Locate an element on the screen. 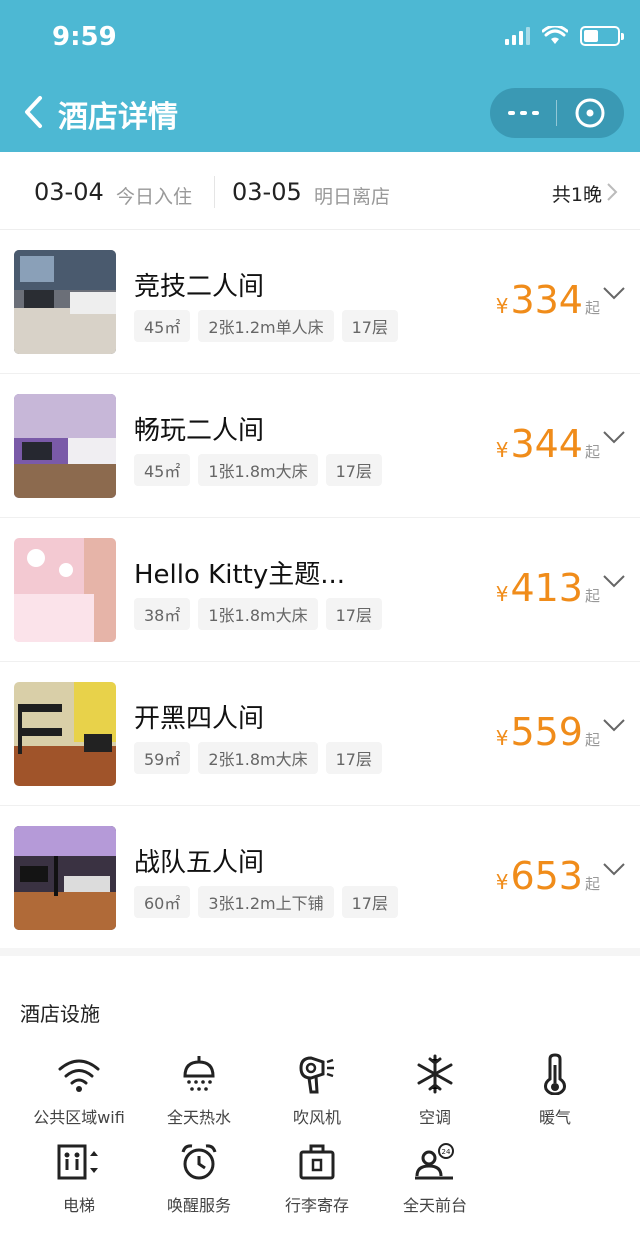 The image size is (640, 1233). room-tags: 59㎡ 2张1.8m大床 17层 is located at coordinates (258, 758).